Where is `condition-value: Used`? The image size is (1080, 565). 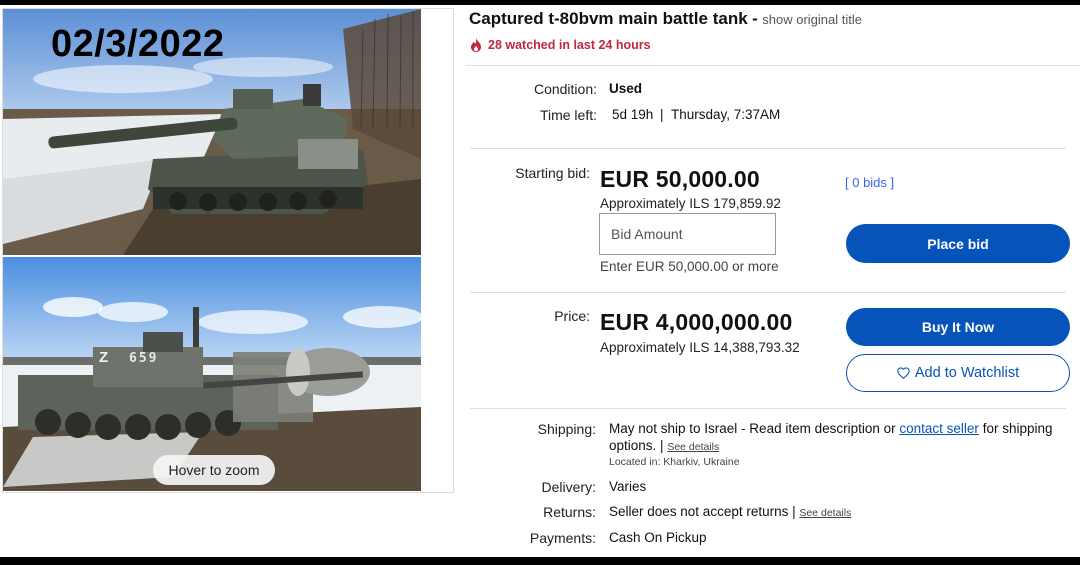 condition-value: Used is located at coordinates (626, 88).